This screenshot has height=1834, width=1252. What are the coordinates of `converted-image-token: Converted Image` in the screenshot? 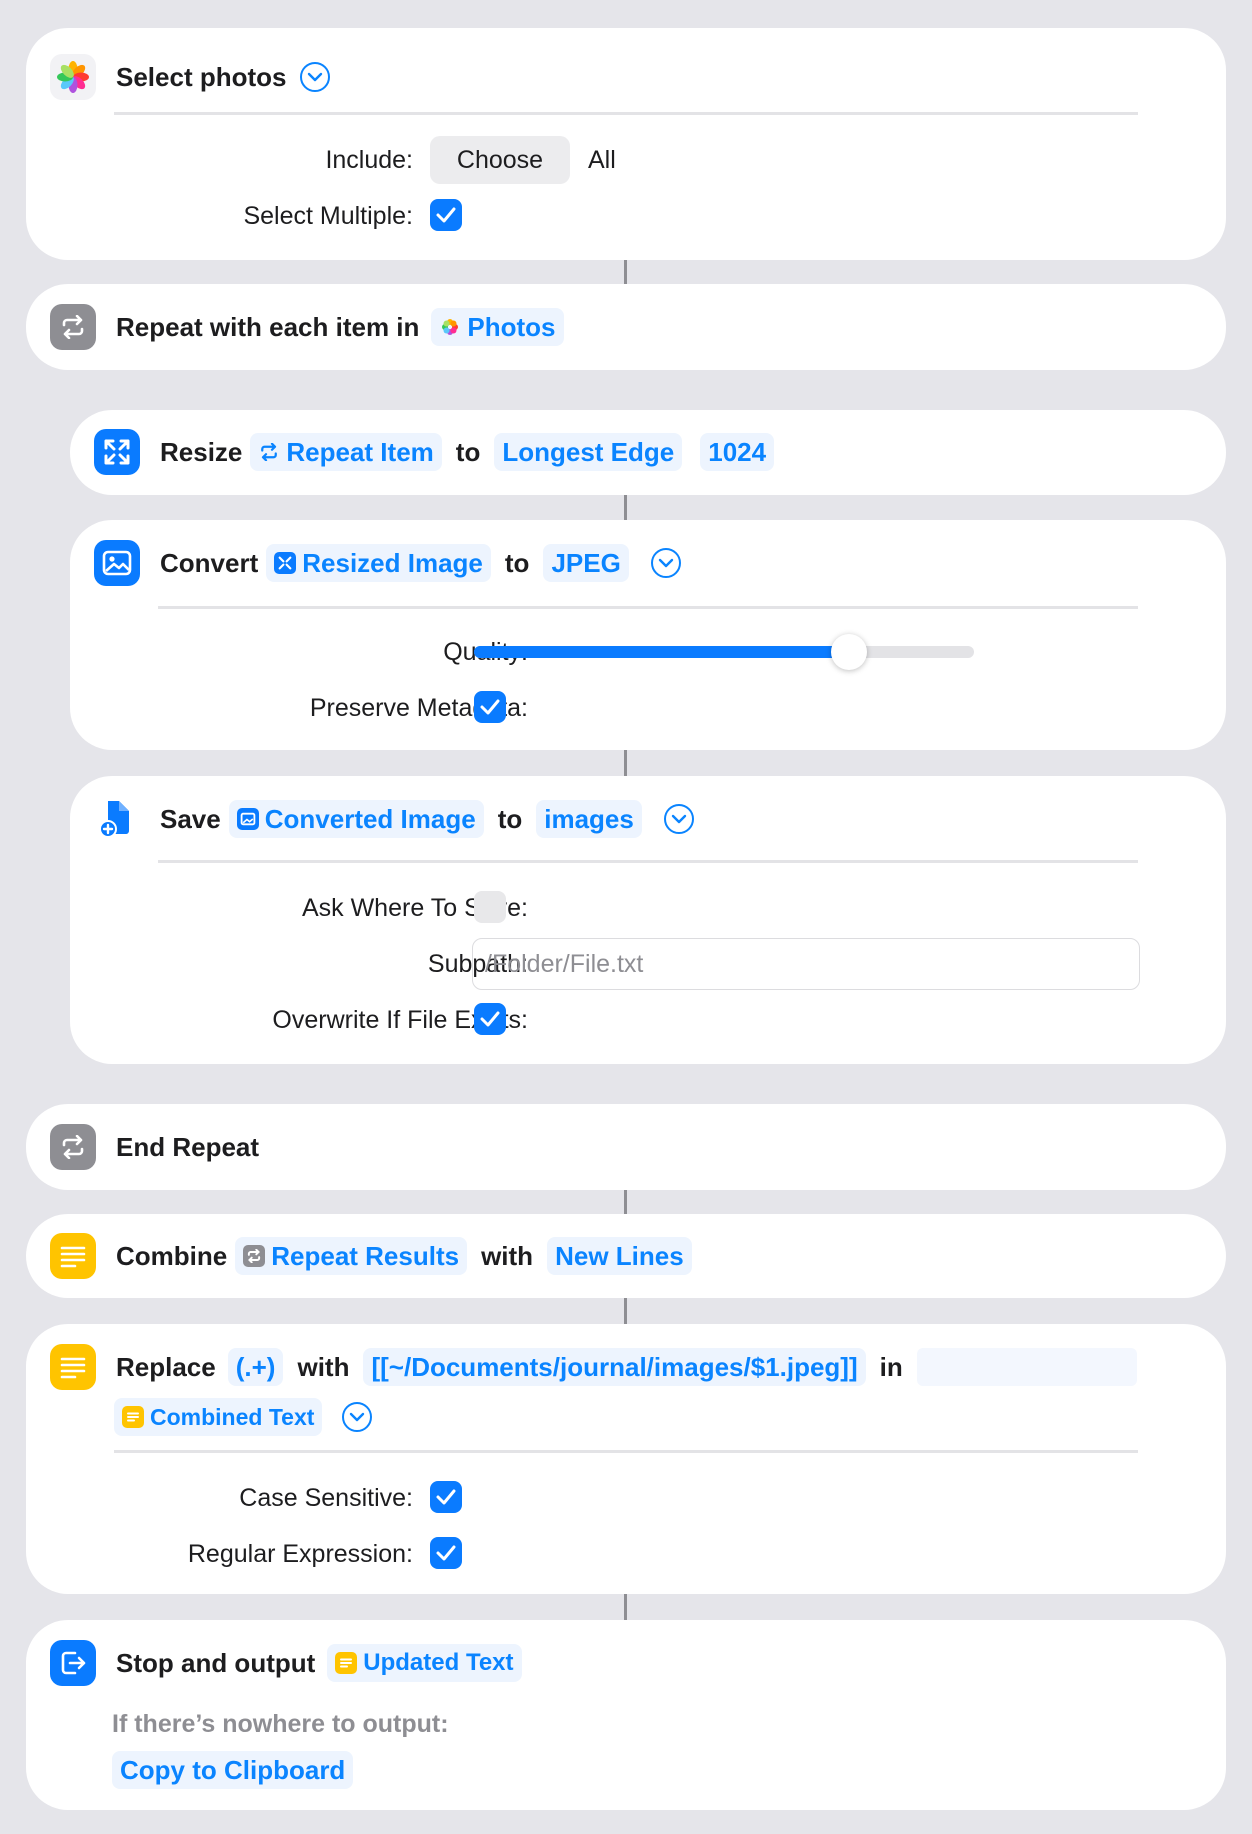 It's located at (356, 819).